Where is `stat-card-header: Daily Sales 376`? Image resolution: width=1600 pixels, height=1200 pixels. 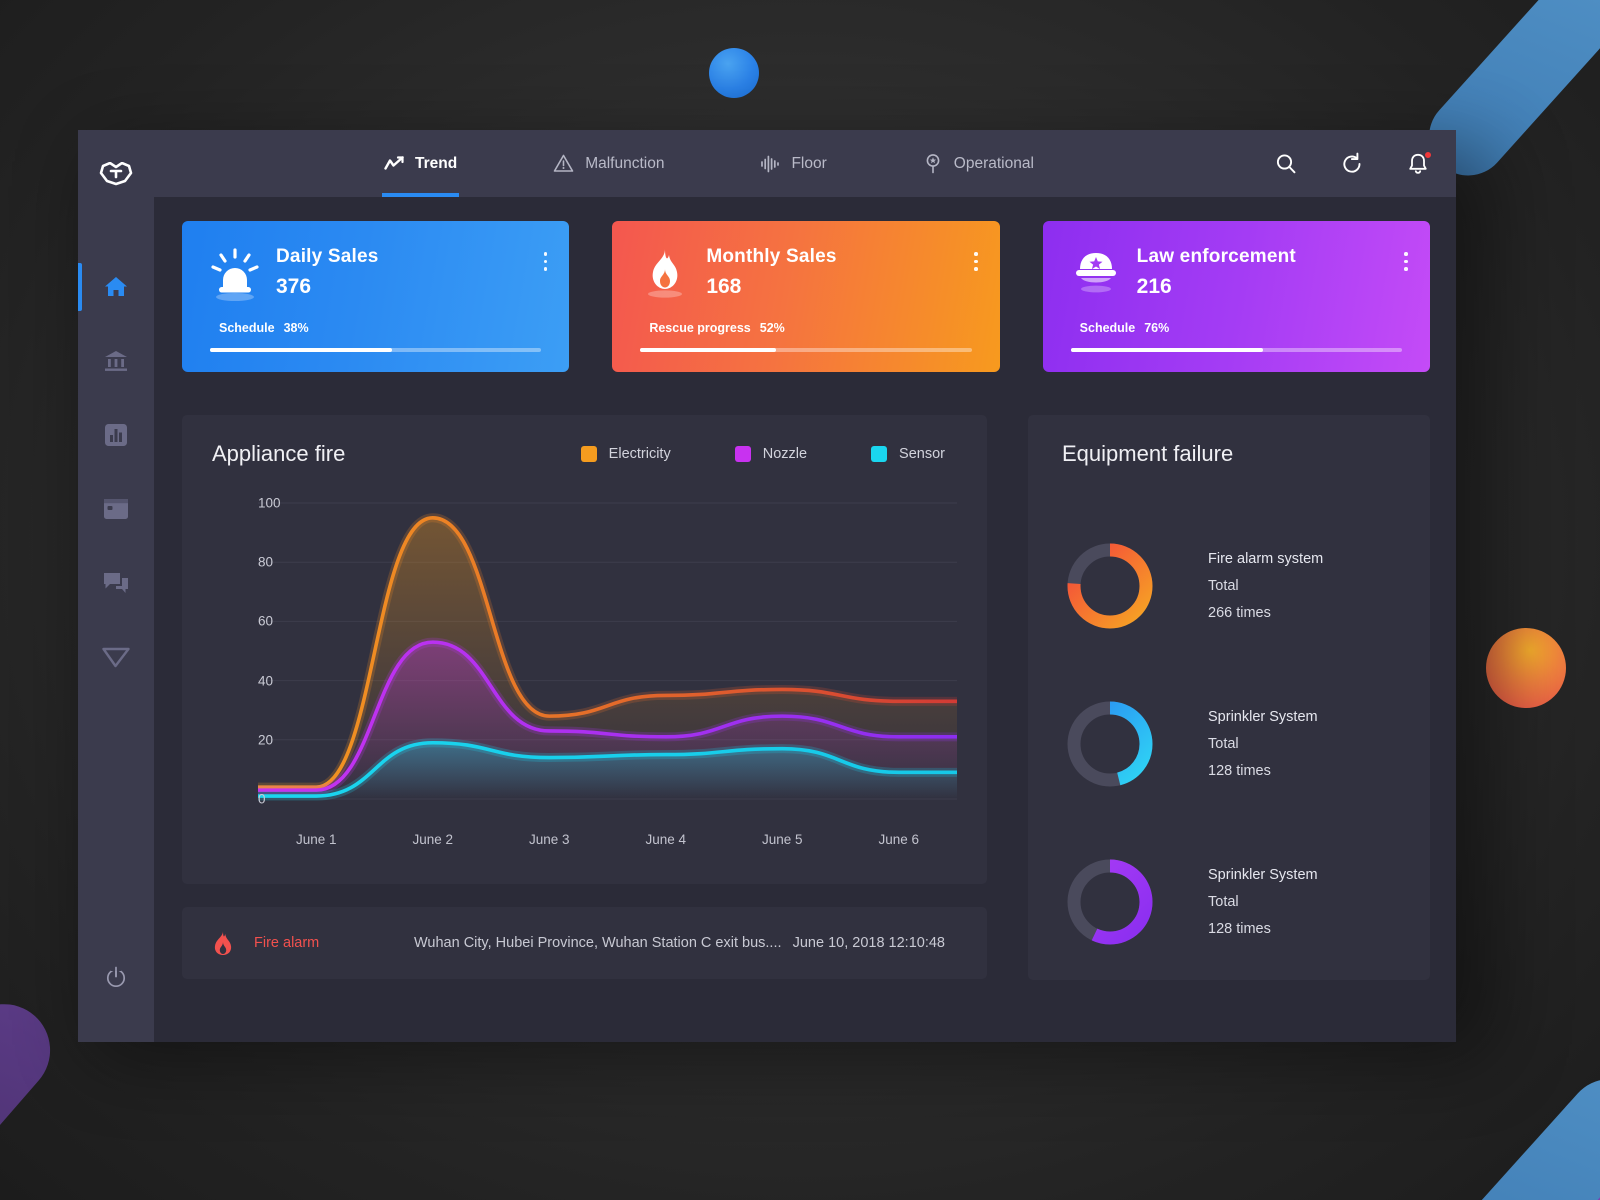
stat-card-header: Daily Sales 376 is located at coordinates (376, 273).